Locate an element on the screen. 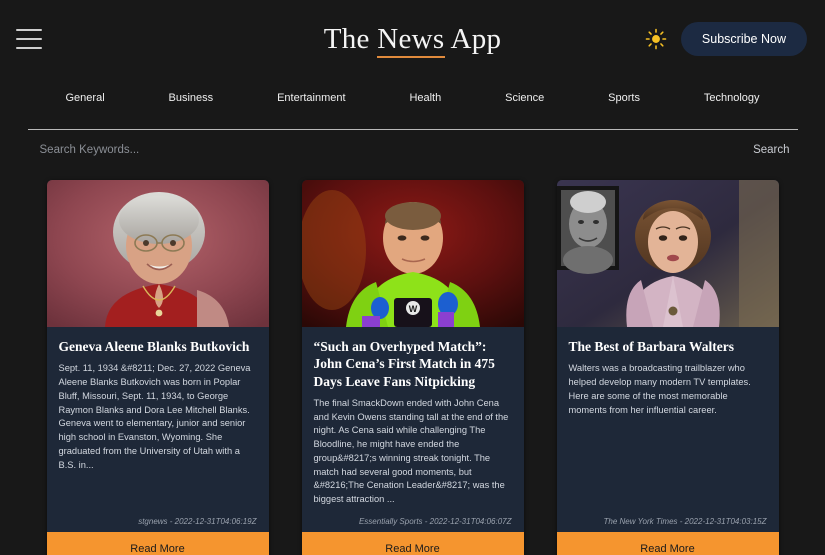 The image size is (825, 555). app-title-suffix: App is located at coordinates (473, 38).